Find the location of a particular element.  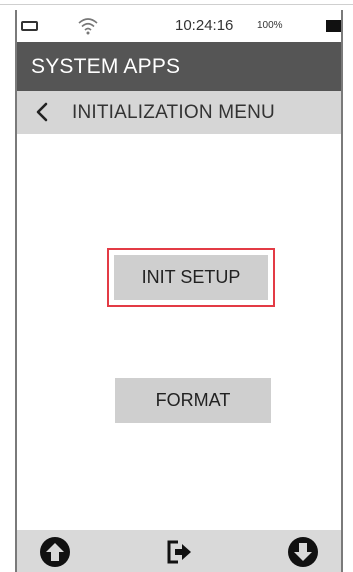

page-title: INITIALIZATION MENU is located at coordinates (173, 112).